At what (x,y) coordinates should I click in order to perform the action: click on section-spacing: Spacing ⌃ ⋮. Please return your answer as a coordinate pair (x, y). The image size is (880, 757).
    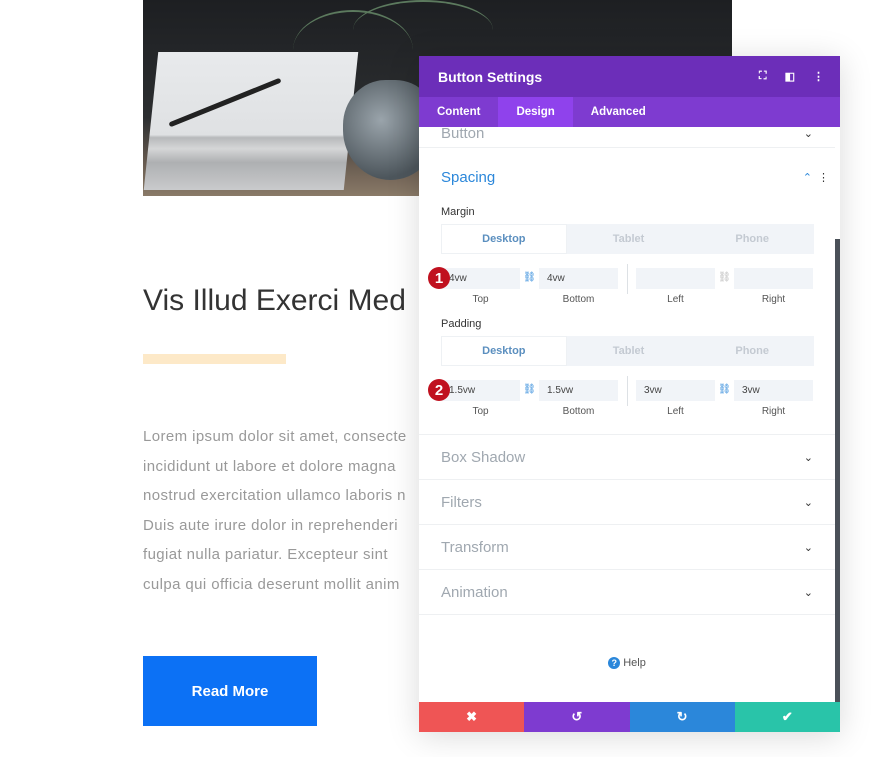
    Looking at the image, I should click on (627, 177).